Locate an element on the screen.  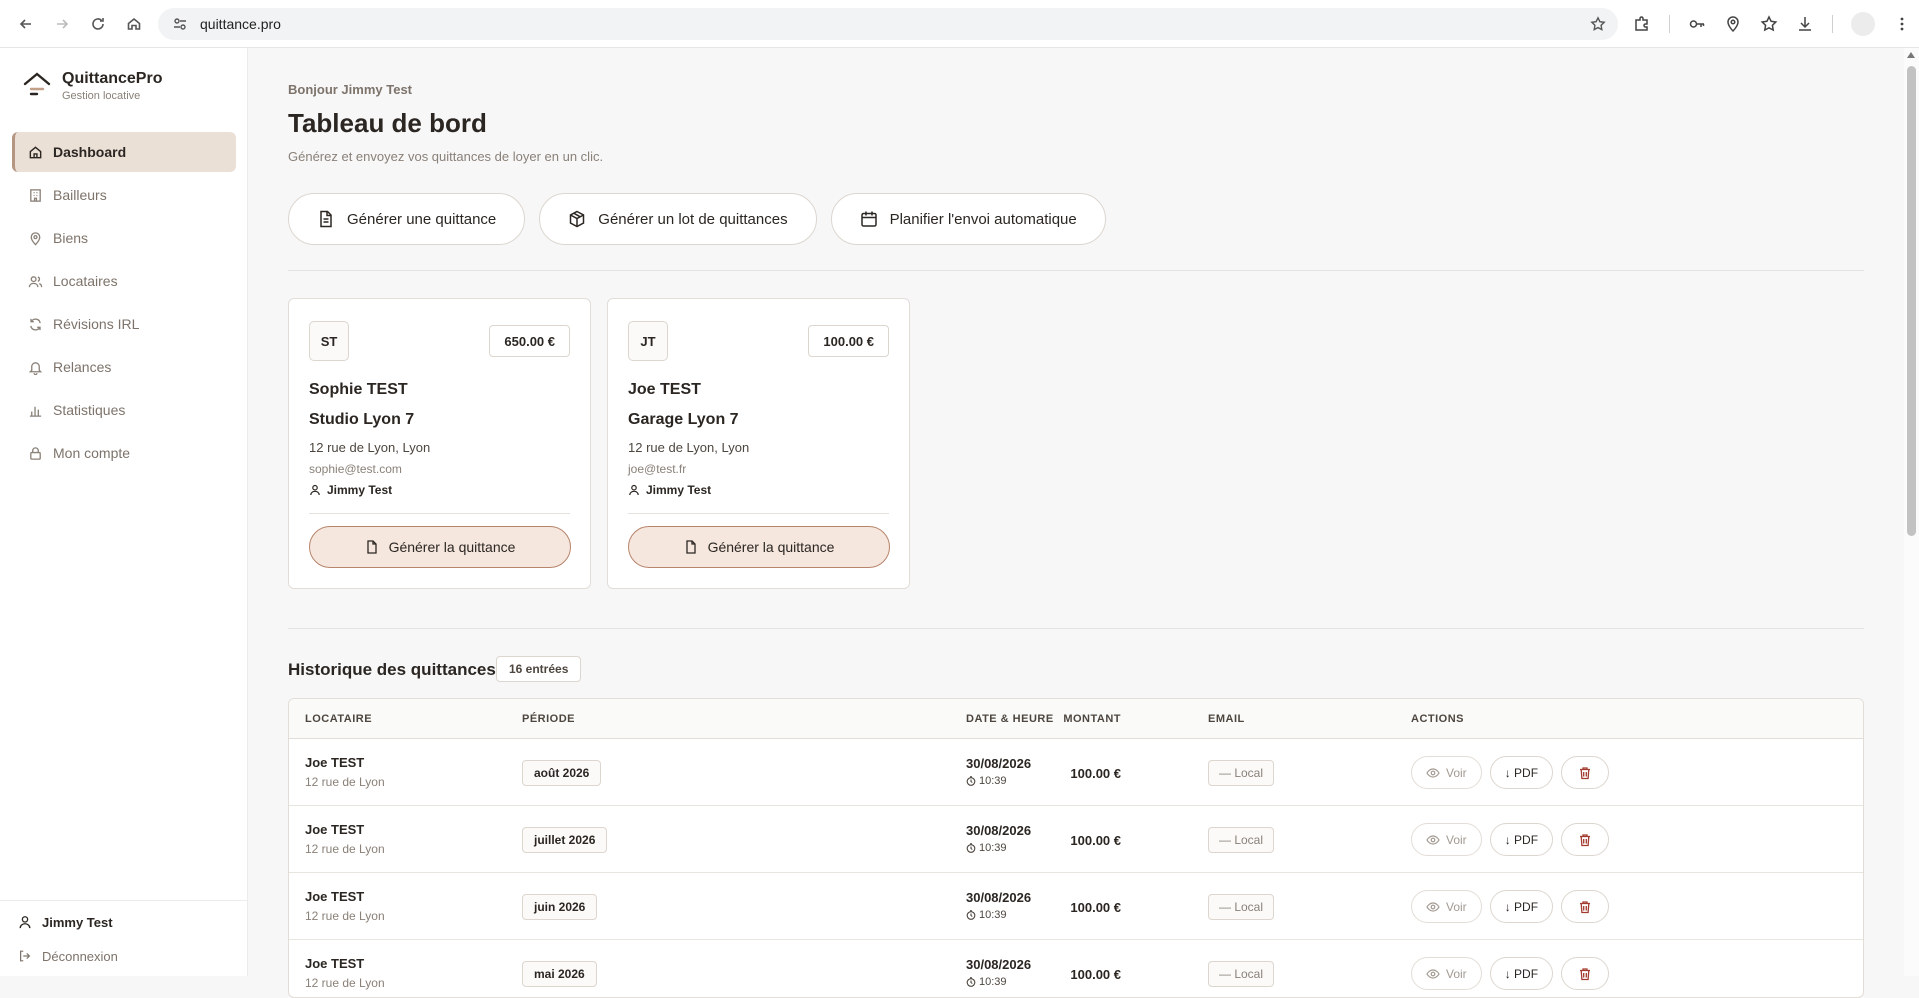
property-name: Garage Lyon 7 is located at coordinates (683, 419).